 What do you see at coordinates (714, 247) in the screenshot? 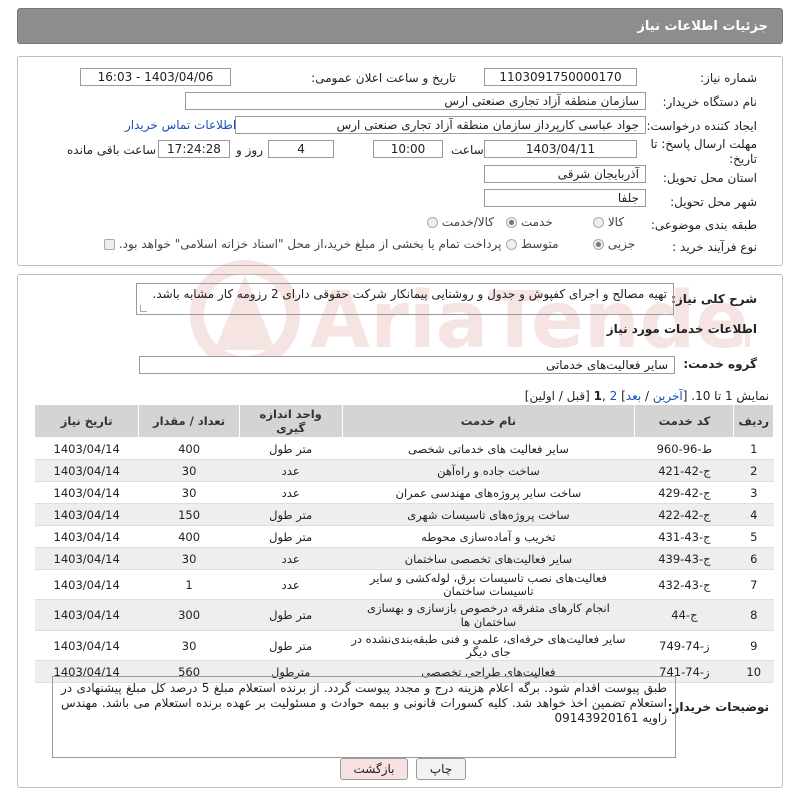
I see `process-label: نوع فرآیند خرید :` at bounding box center [714, 247].